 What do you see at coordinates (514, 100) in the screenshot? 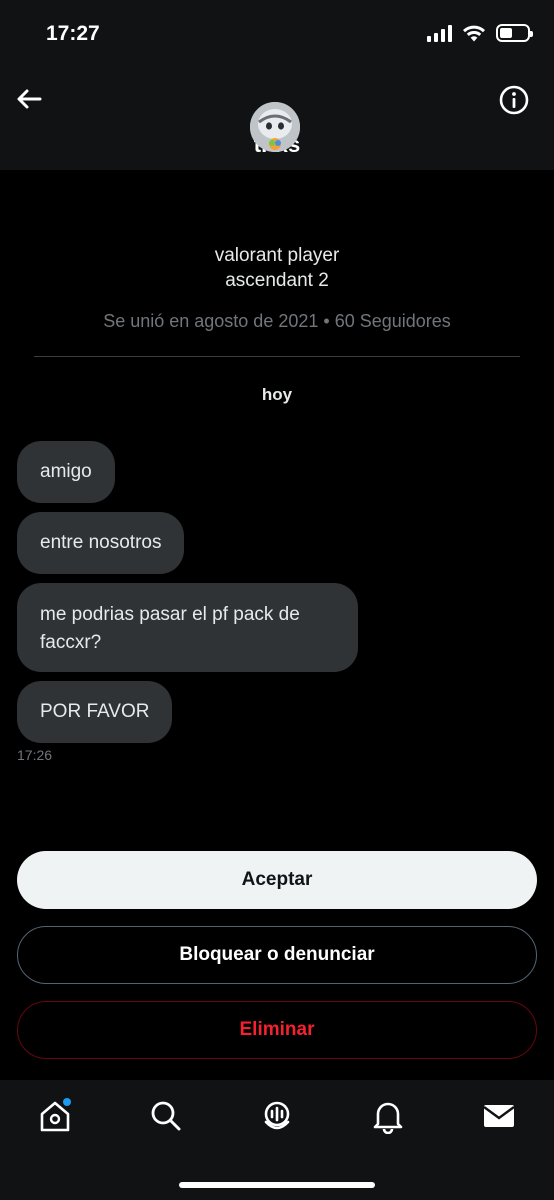
I see `info-circle-icon` at bounding box center [514, 100].